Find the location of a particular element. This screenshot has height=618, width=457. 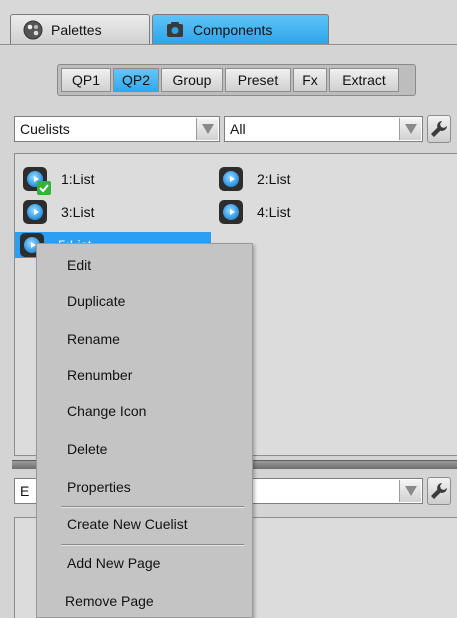

cuelist-label: 2:List is located at coordinates (274, 179).